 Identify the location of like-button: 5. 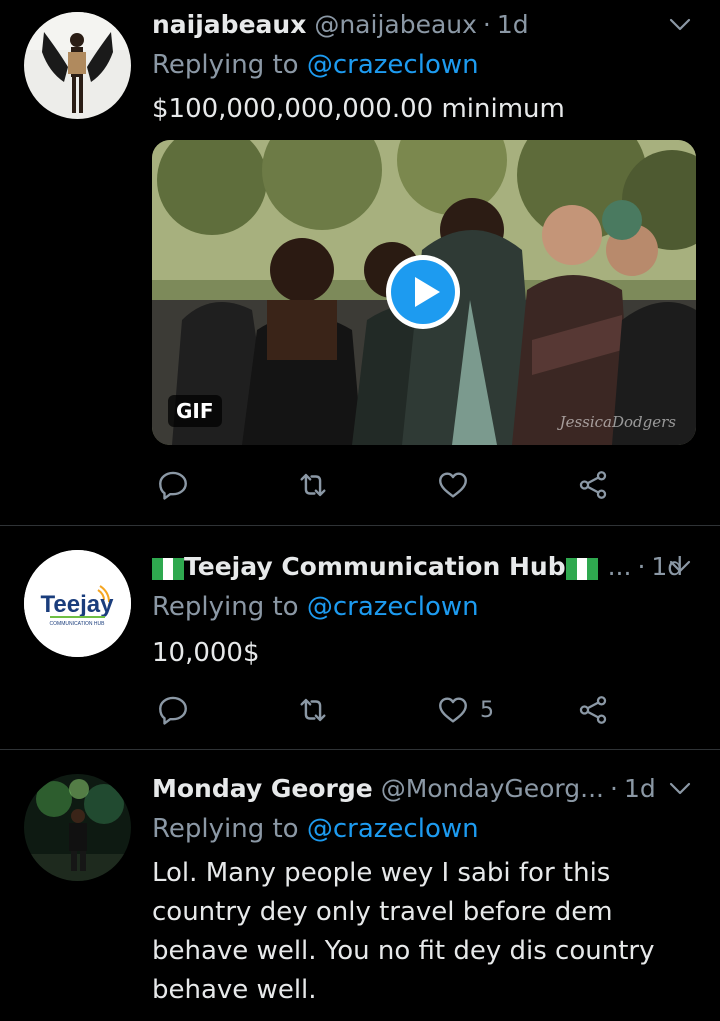
(465, 710).